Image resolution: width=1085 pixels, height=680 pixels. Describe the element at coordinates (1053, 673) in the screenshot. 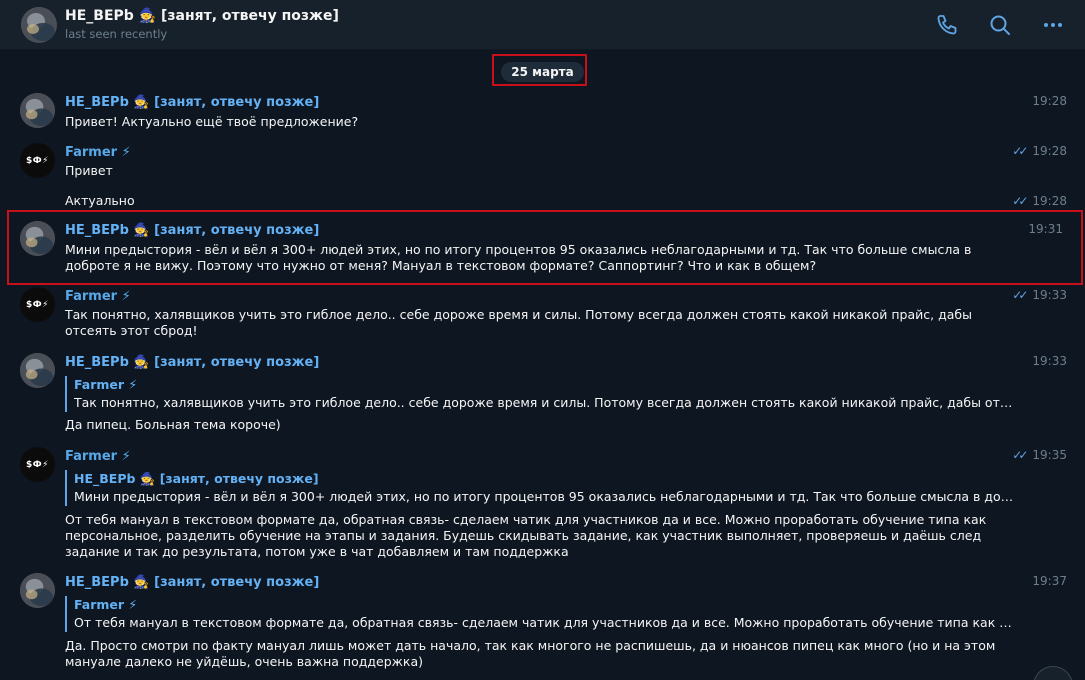

I see `scroll-down-button` at that location.